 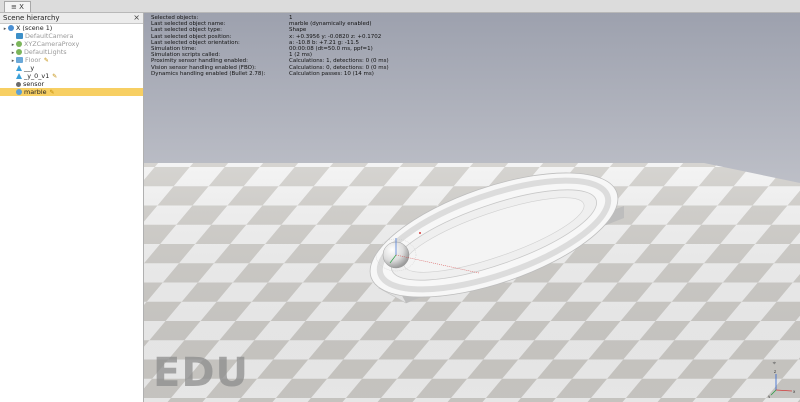 What do you see at coordinates (29, 68) in the screenshot?
I see `tree-item-label: __y` at bounding box center [29, 68].